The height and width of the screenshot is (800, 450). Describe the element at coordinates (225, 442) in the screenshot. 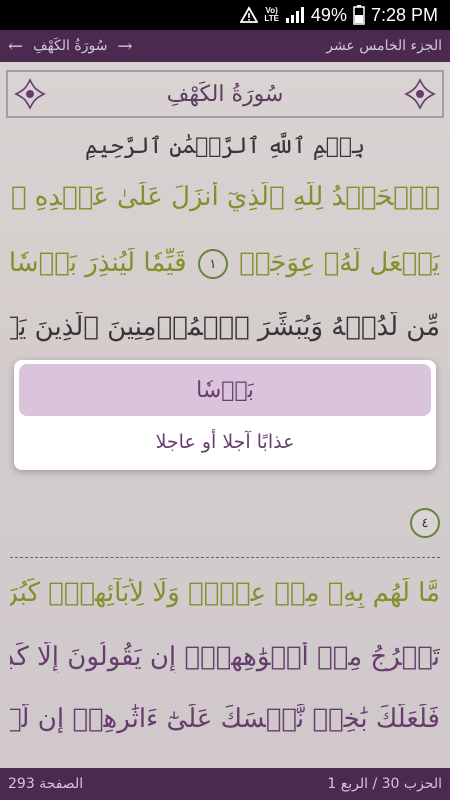

I see `popup-word-meaning: عذابًا آجلا أو عاجلا` at that location.